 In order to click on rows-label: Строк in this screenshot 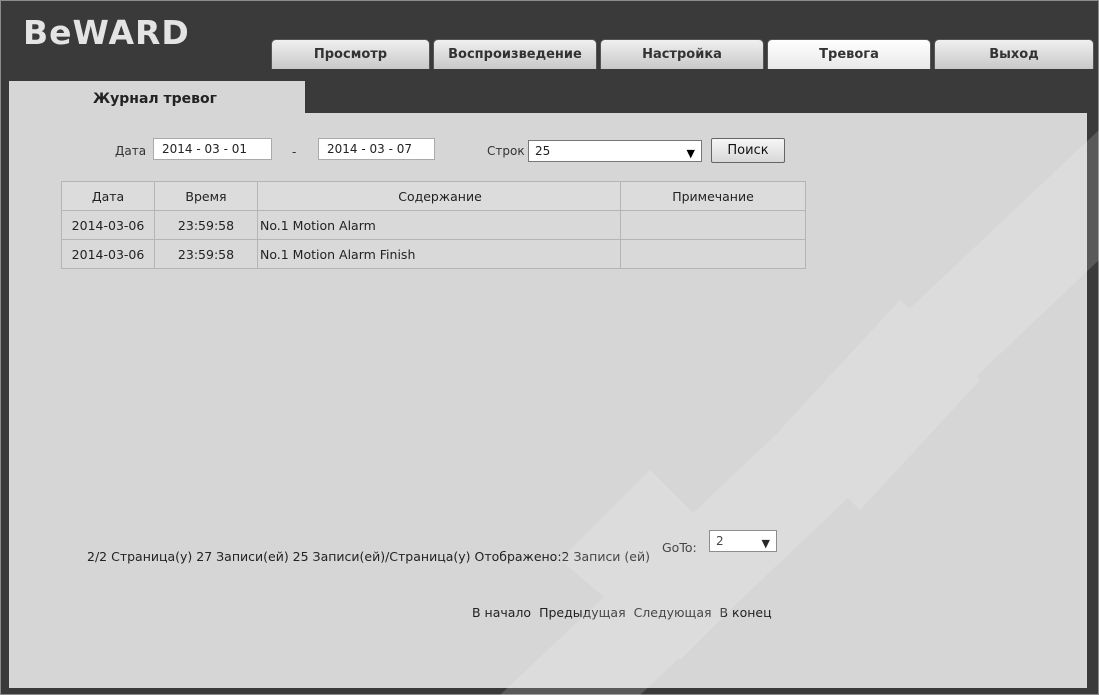, I will do `click(506, 151)`.